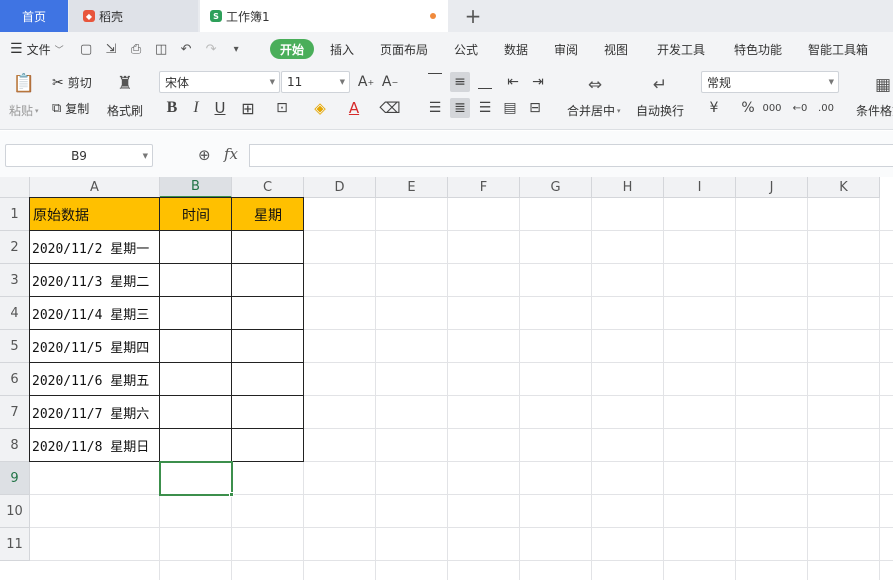 This screenshot has width=893, height=580. Describe the element at coordinates (15, 445) in the screenshot. I see `row-header-8: 8` at that location.